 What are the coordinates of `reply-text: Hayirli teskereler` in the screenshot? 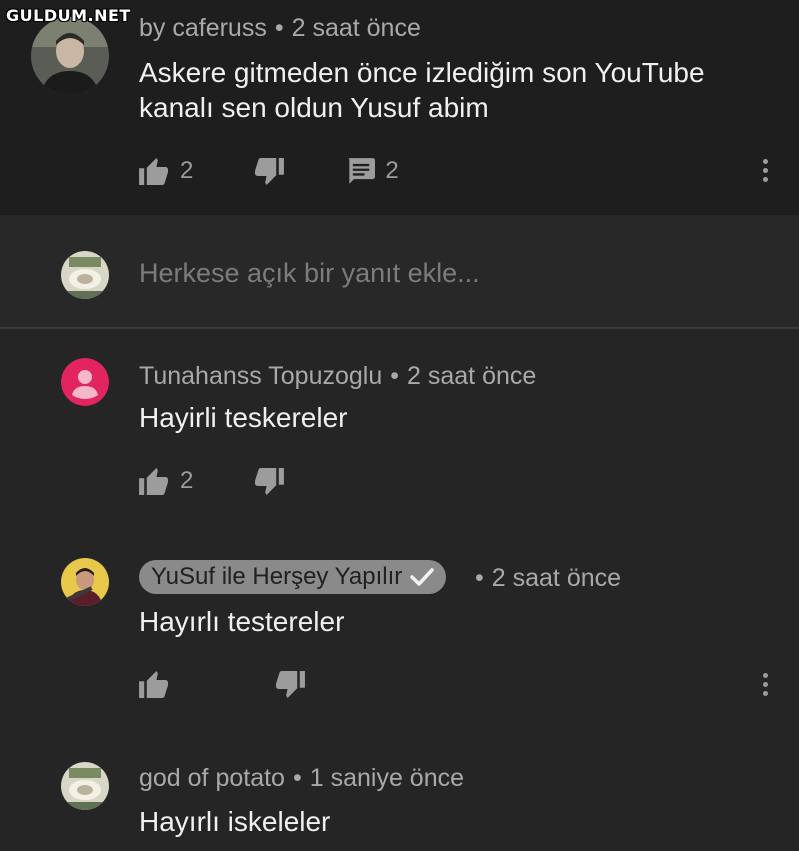 It's located at (243, 417).